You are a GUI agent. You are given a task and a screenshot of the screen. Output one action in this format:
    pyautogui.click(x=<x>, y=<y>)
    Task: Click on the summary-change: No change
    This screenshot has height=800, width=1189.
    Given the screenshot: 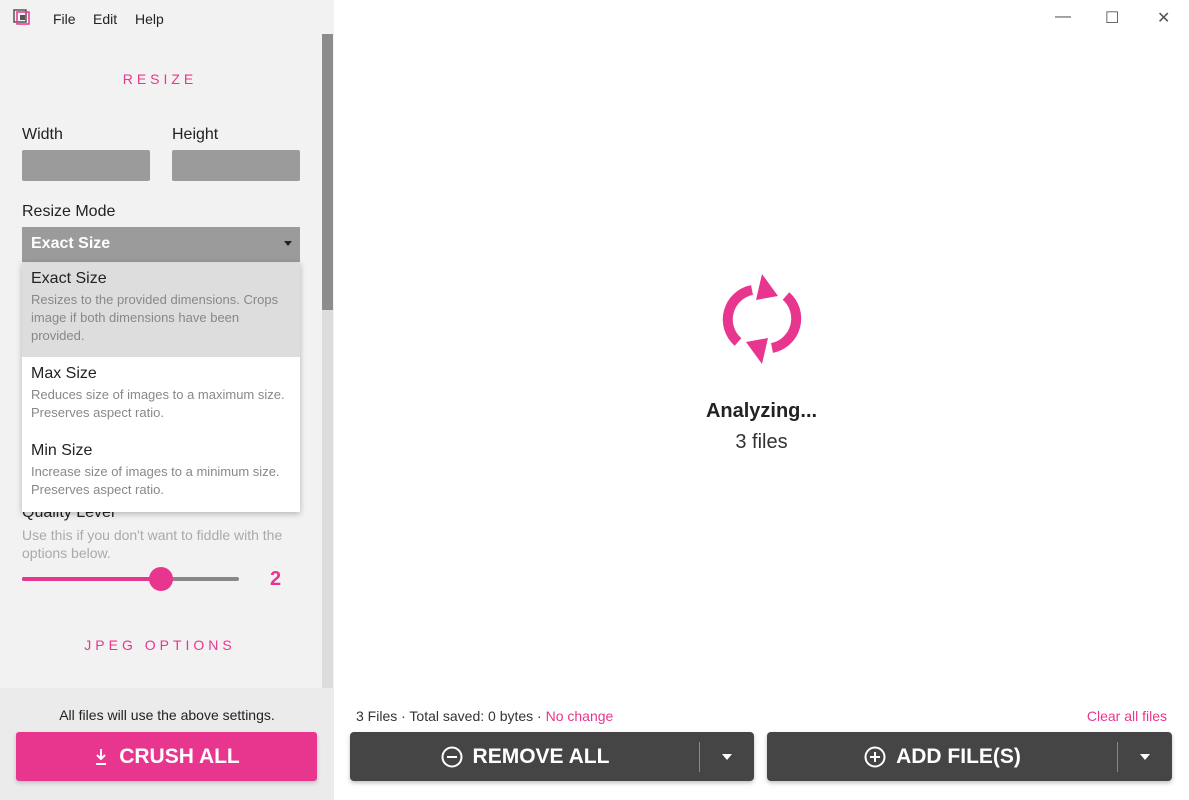 What is the action you would take?
    pyautogui.click(x=579, y=716)
    